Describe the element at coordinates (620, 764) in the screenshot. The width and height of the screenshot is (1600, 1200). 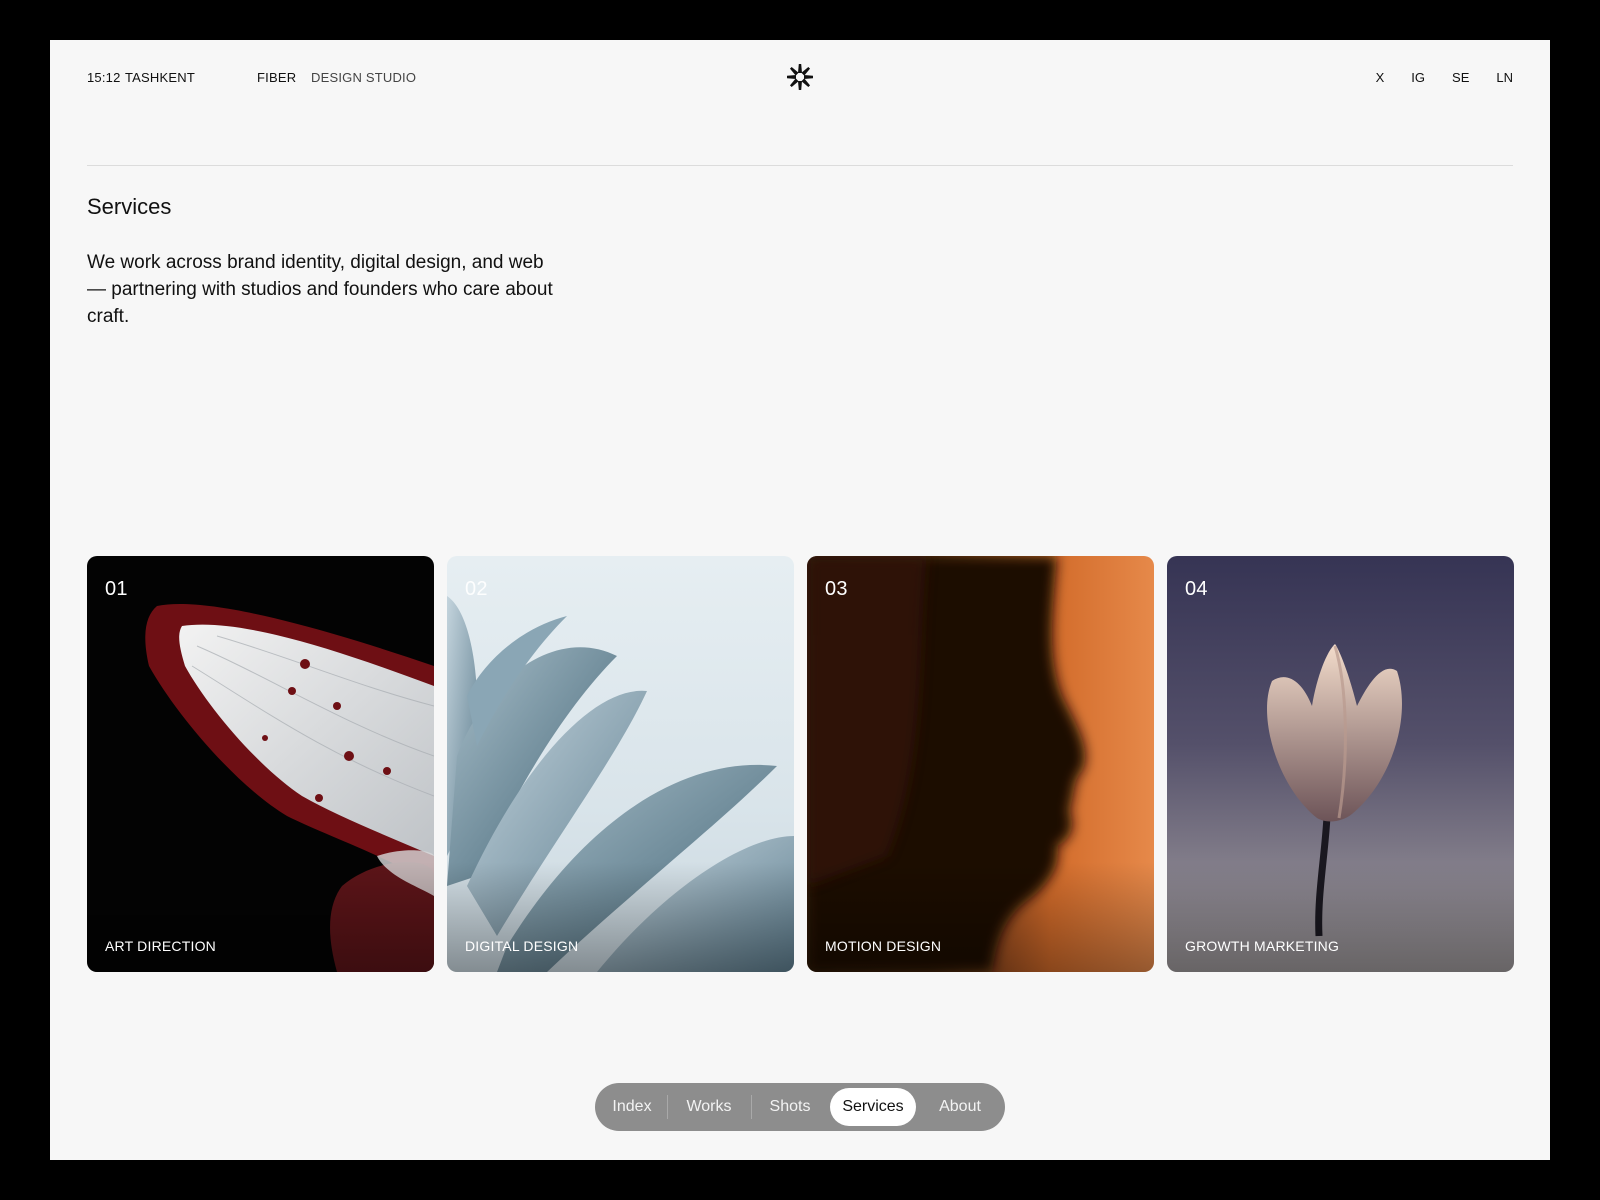
I see `service-card-digital-design: 02 DIGITAL DESIGN` at that location.